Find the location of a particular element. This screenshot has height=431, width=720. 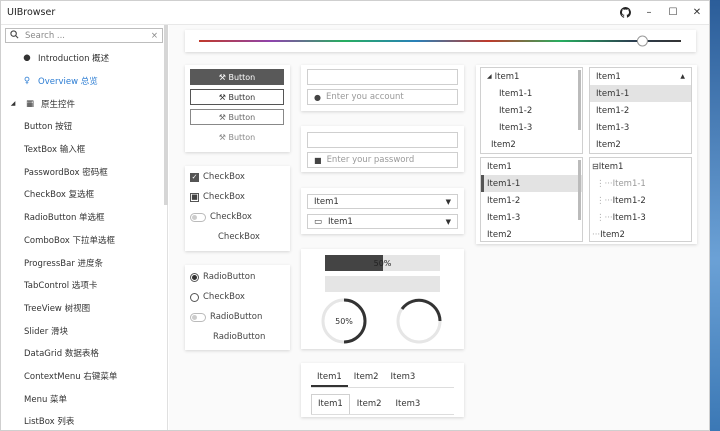

checkbox-label: CheckBox is located at coordinates (231, 217).